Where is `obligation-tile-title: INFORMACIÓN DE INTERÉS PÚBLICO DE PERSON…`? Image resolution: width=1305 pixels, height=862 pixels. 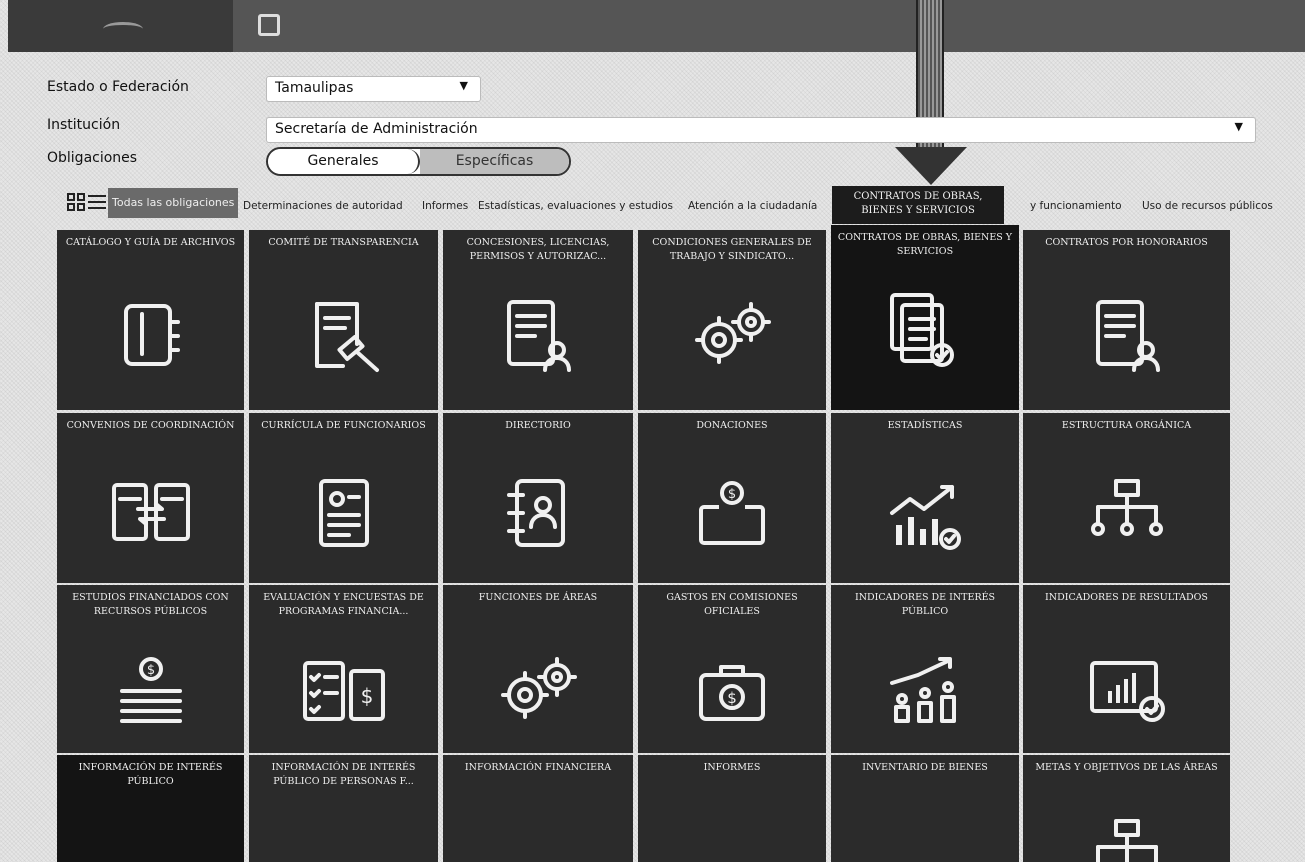
obligation-tile-title: INFORMACIÓN DE INTERÉS PÚBLICO DE PERSON… is located at coordinates (343, 774).